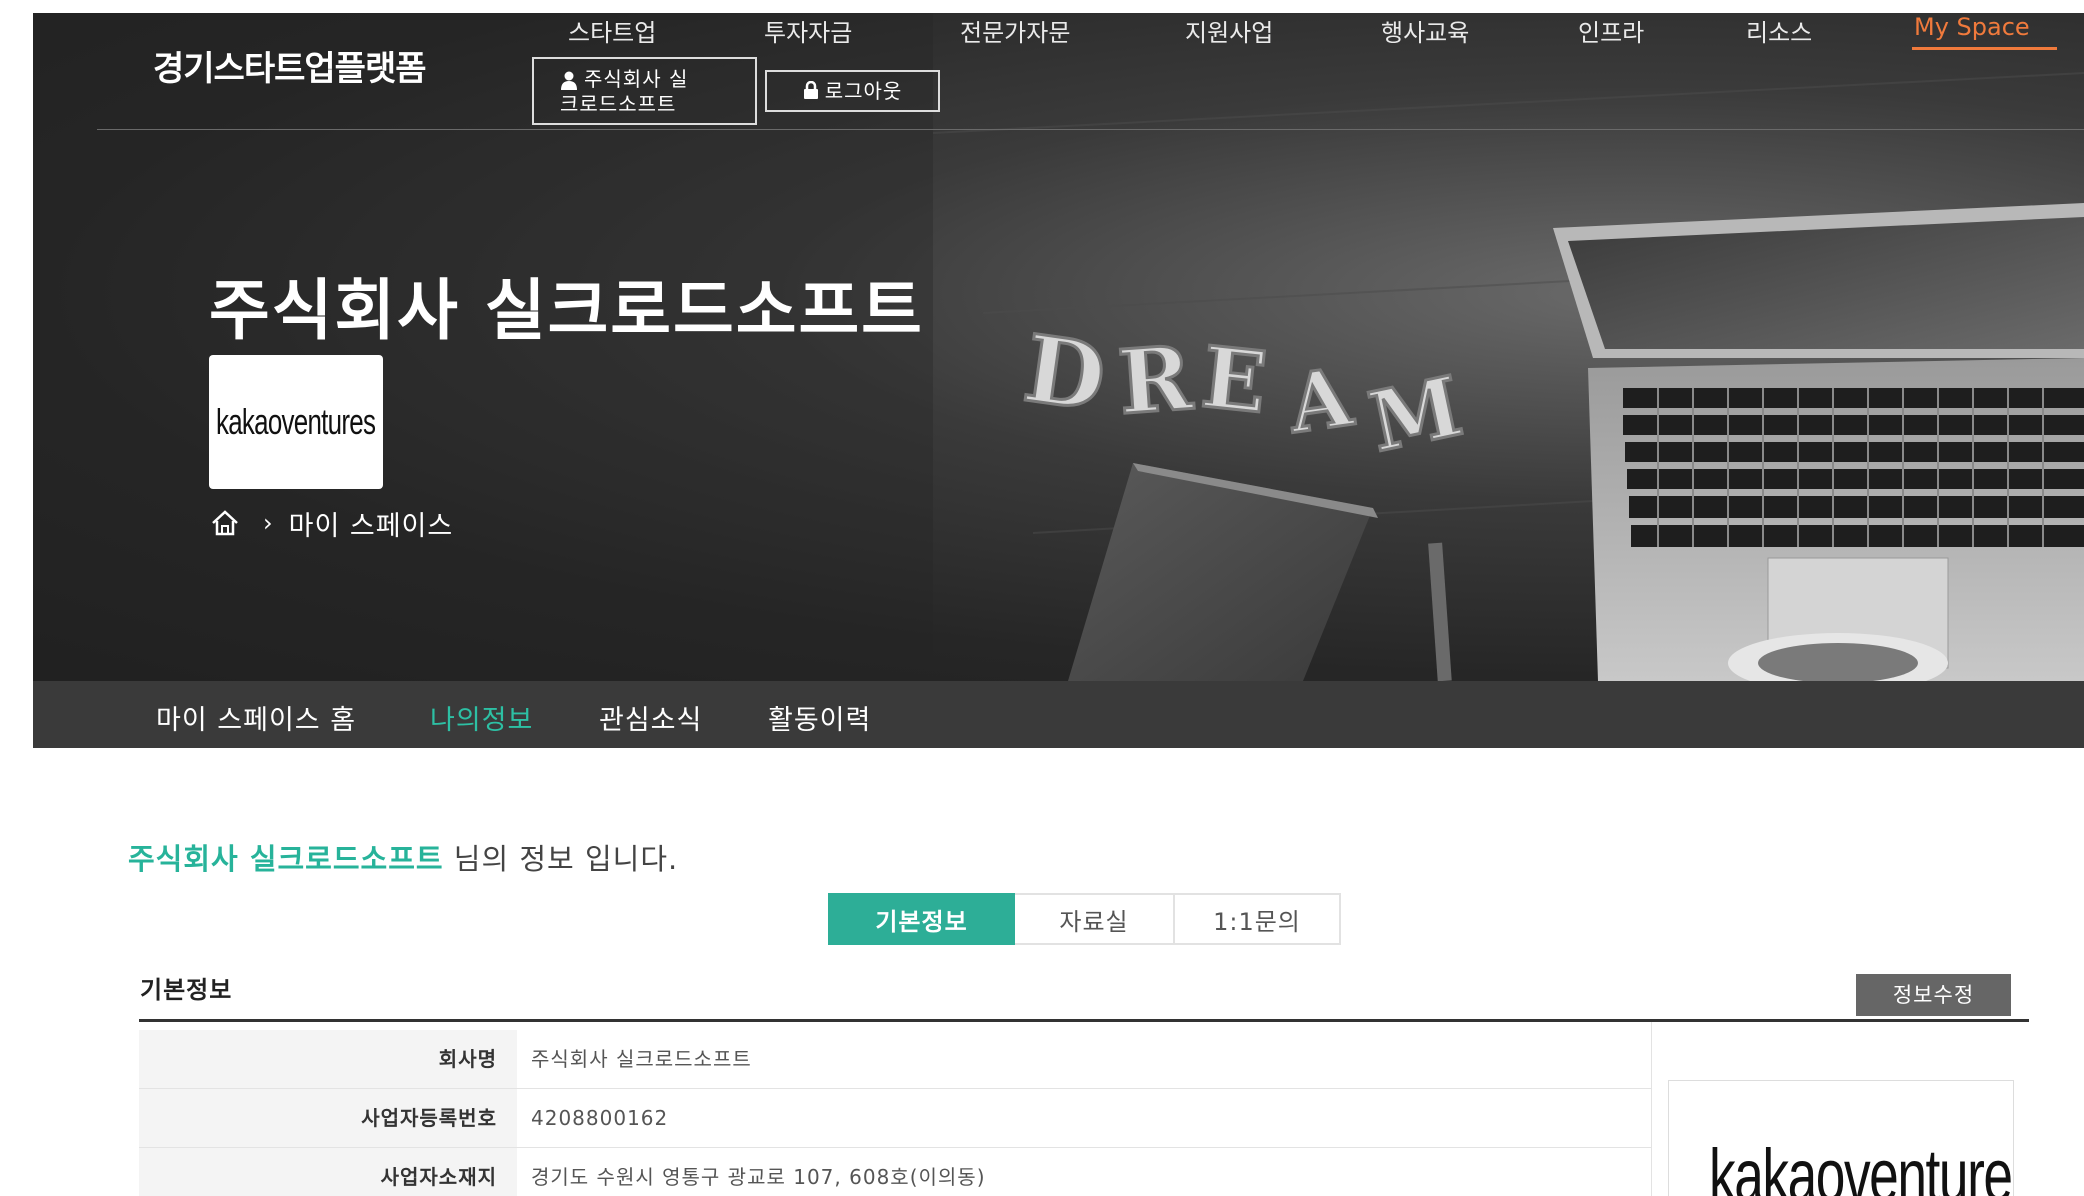 Image resolution: width=2084 pixels, height=1196 pixels. Describe the element at coordinates (808, 30) in the screenshot. I see `nav-item-investment: 투자자금` at that location.